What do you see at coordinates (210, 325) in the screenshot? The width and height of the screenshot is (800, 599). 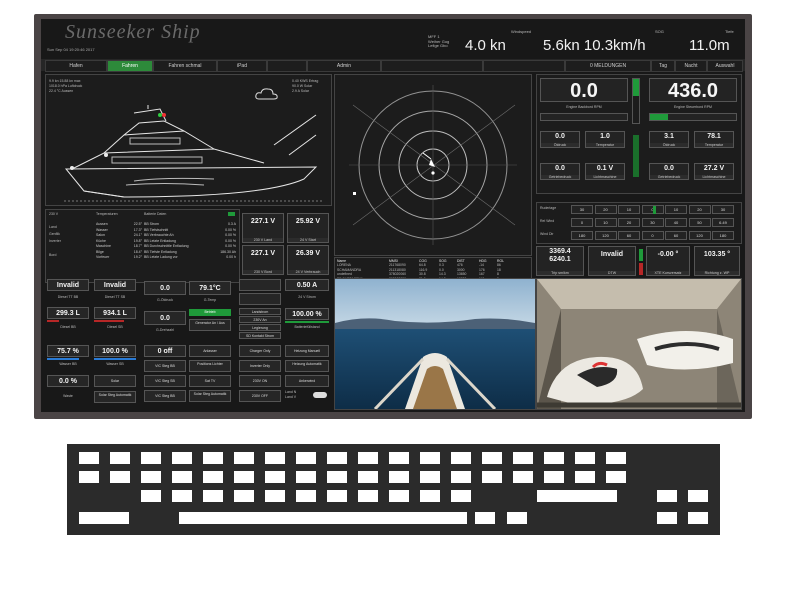 I see `generator-toggle-button: Generator An / Aus` at bounding box center [210, 325].